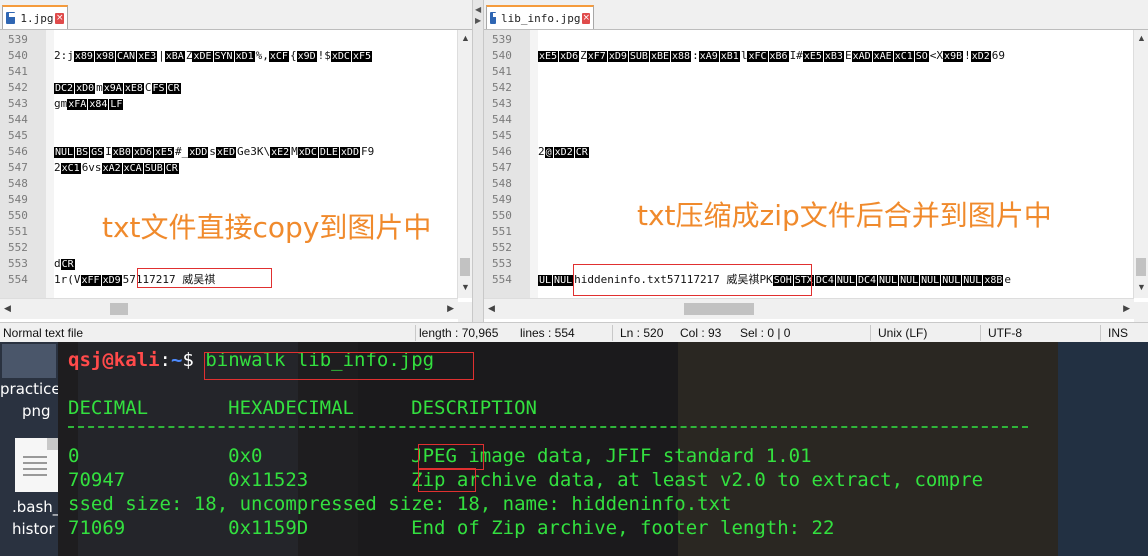  I want to click on splitter-arrow-icon: ◀, so click(478, 9).